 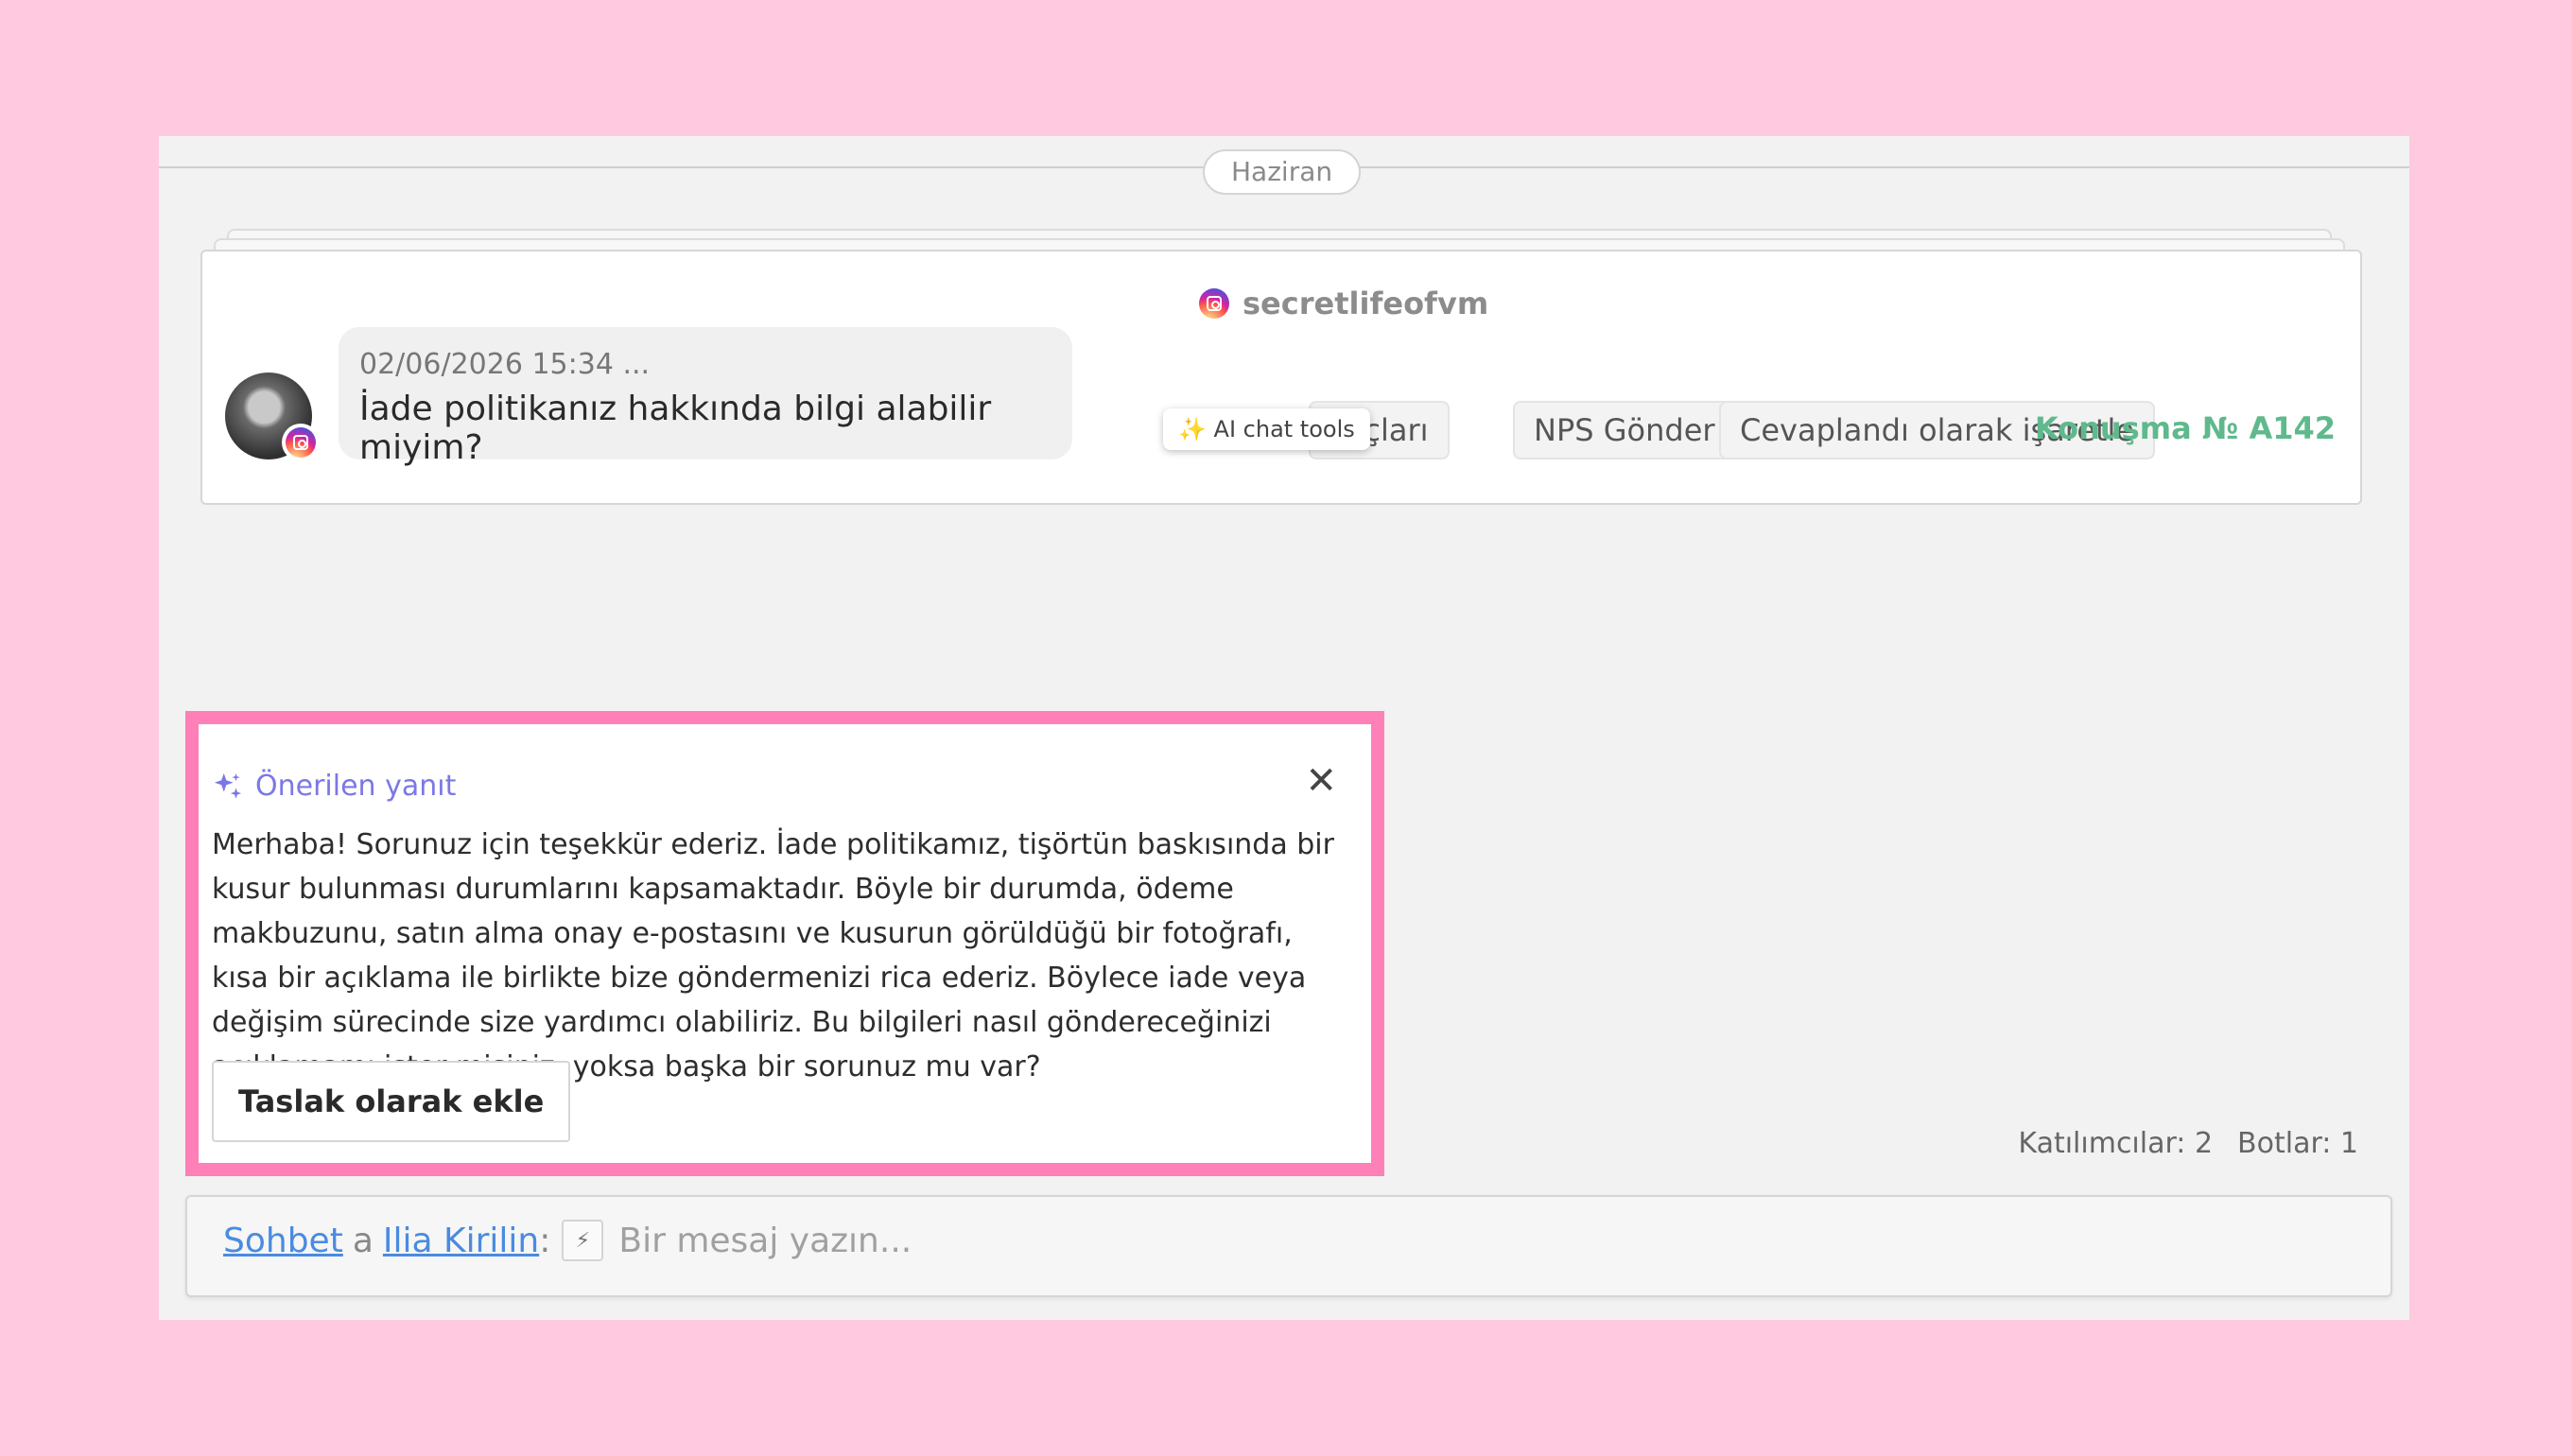 What do you see at coordinates (1366, 303) in the screenshot?
I see `channel-name: secretlifeofvm` at bounding box center [1366, 303].